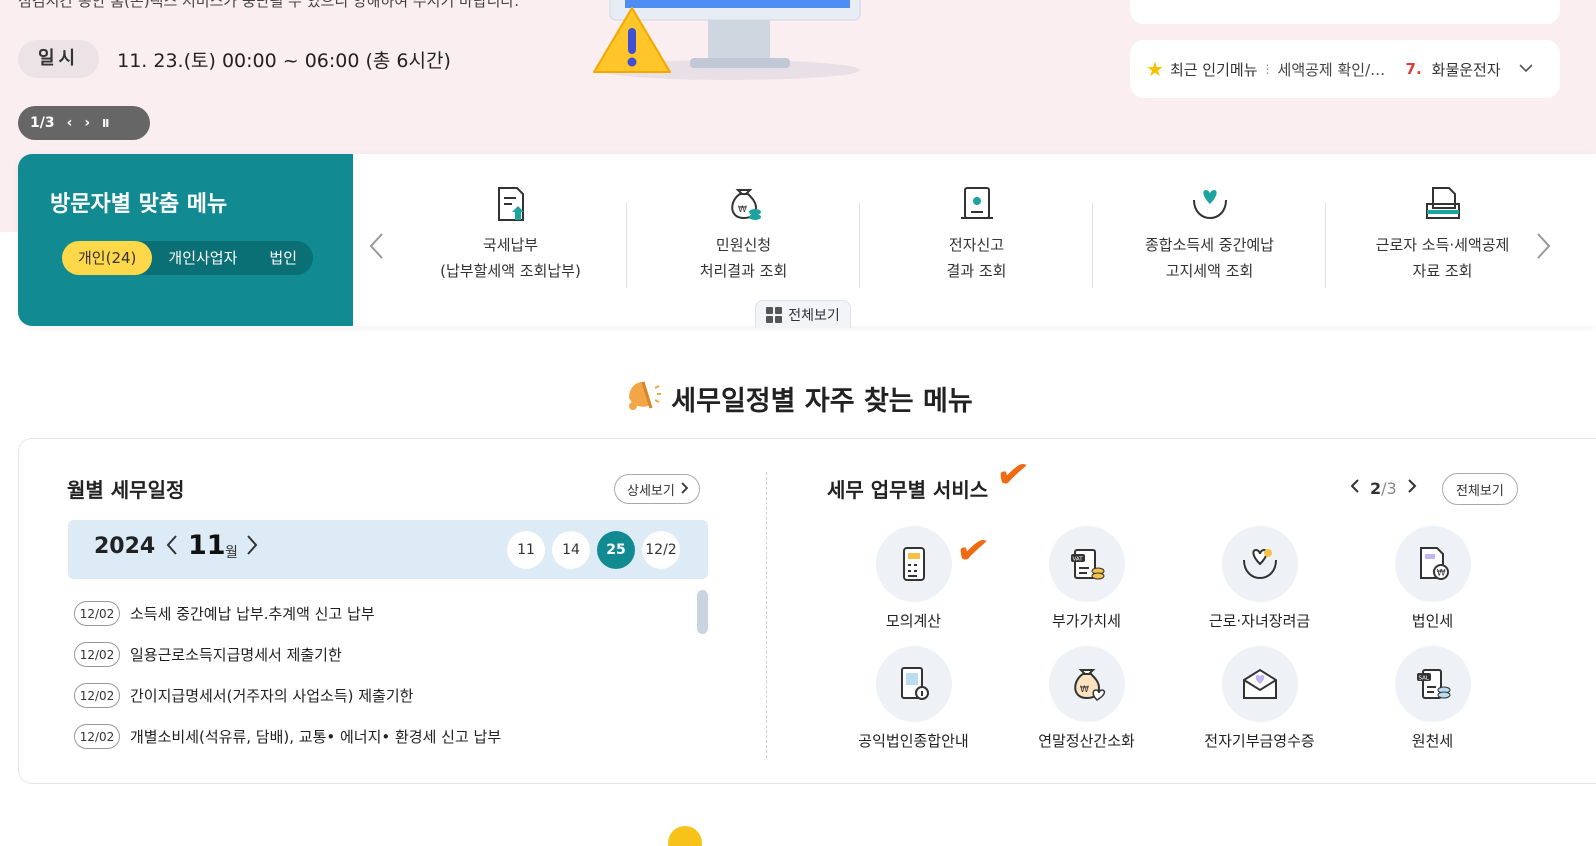 This screenshot has height=846, width=1596. What do you see at coordinates (1432, 583) in the screenshot?
I see `service-item-corporate-tax: ₩ 법인세` at bounding box center [1432, 583].